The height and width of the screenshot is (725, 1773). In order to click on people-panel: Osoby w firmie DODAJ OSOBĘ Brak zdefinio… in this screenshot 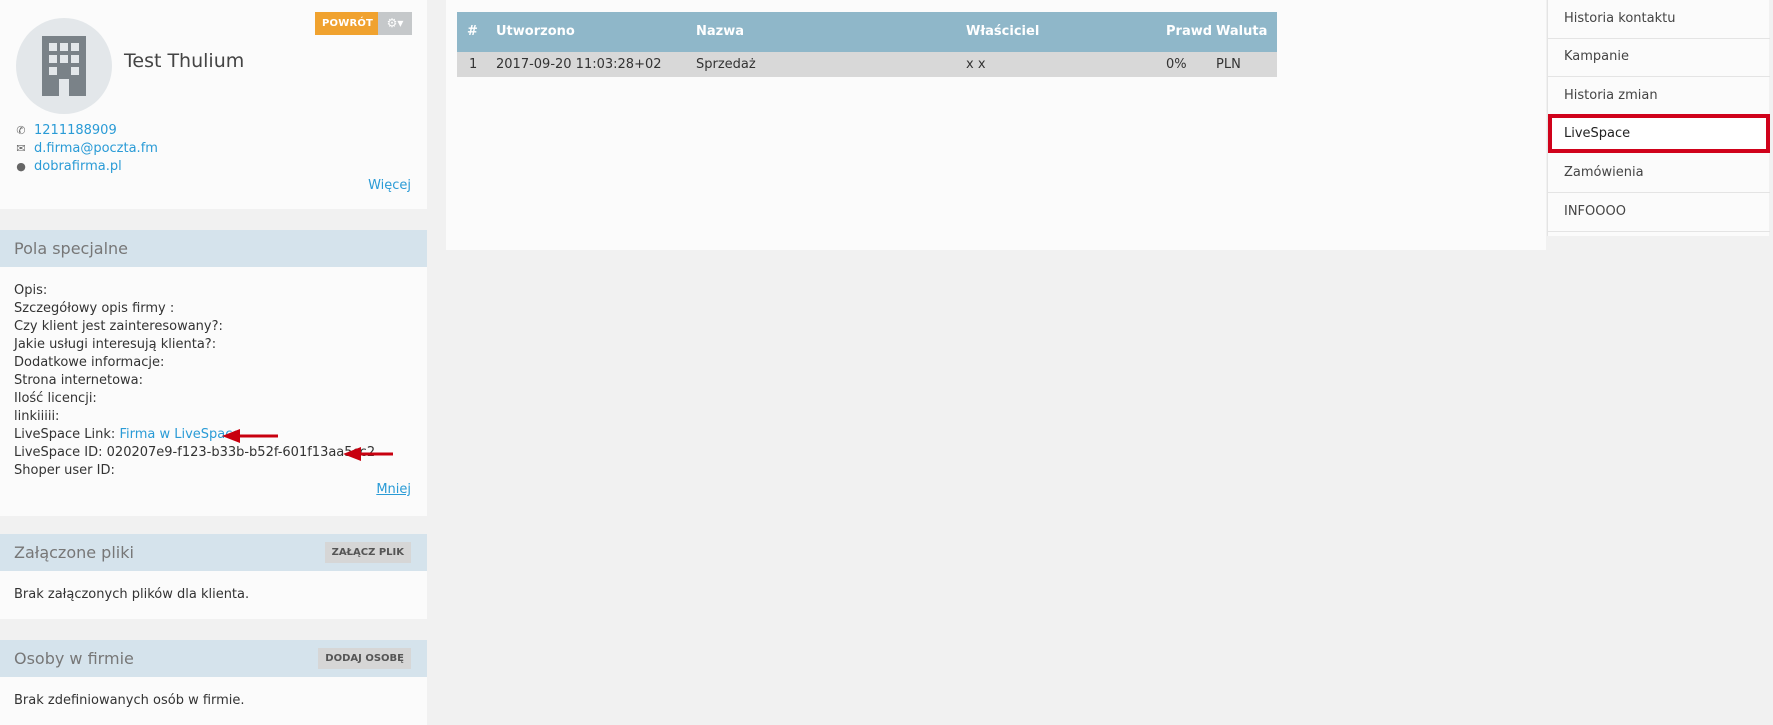, I will do `click(213, 682)`.